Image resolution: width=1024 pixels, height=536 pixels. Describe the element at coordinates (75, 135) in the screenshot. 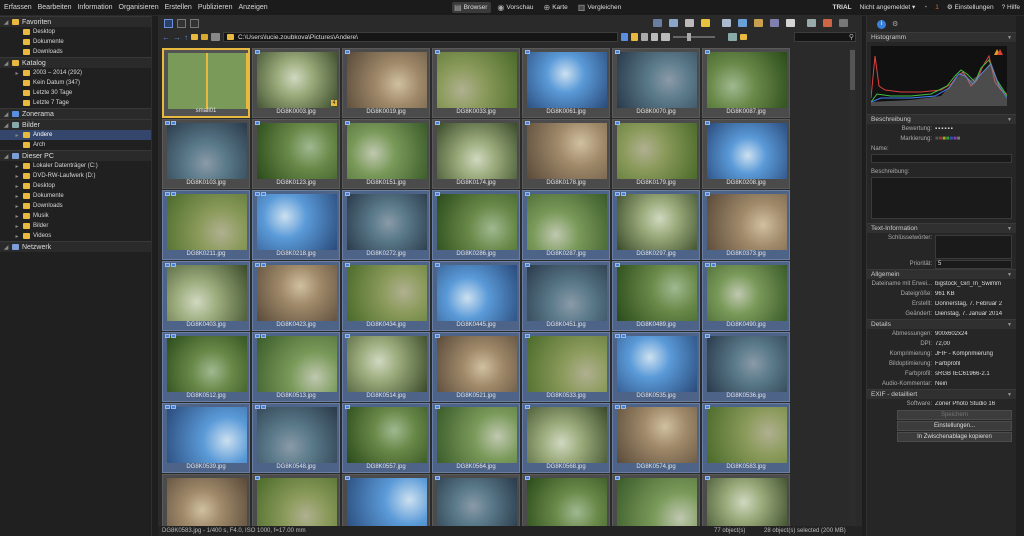

I see `tree-item: ▸ Andere` at that location.